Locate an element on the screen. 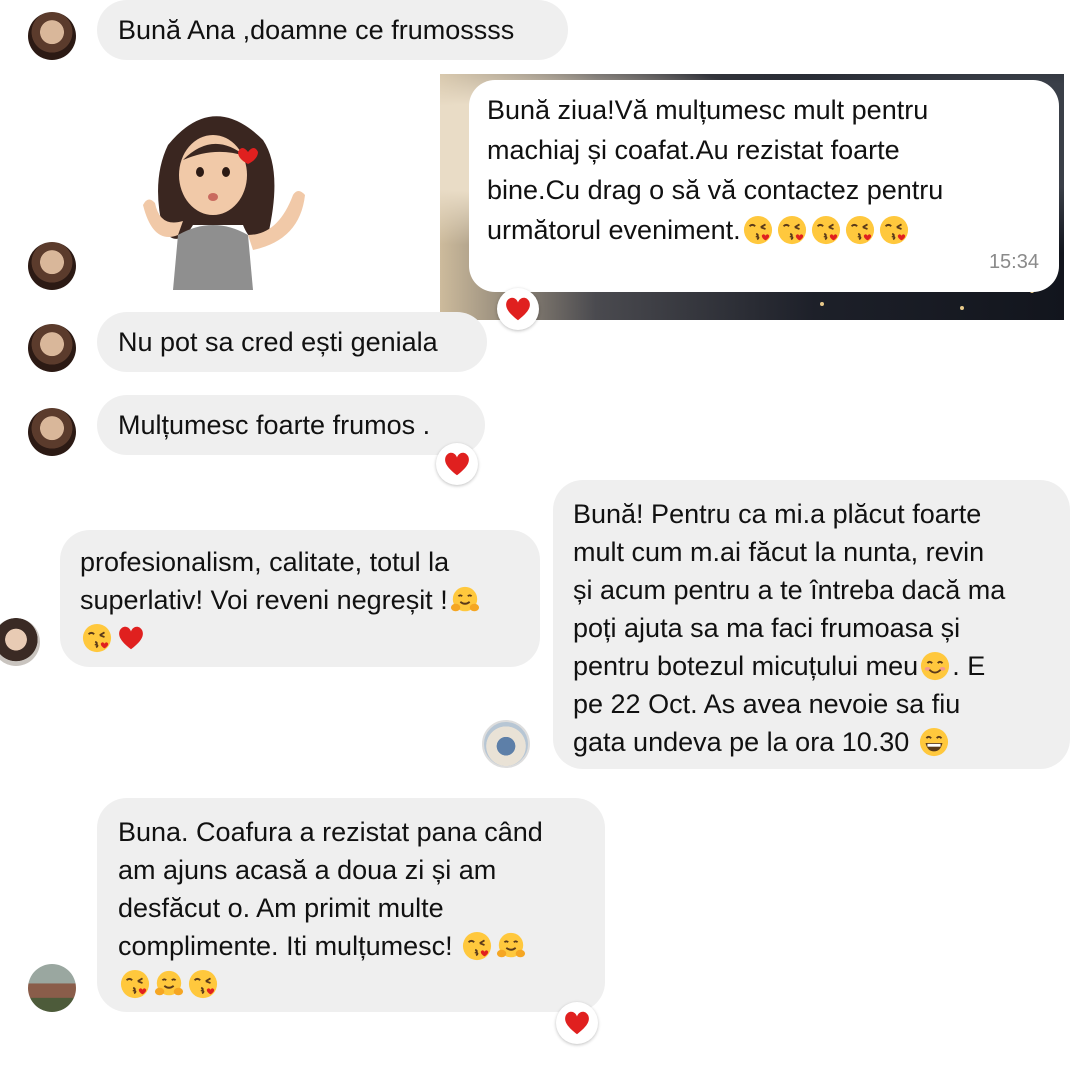 The height and width of the screenshot is (1080, 1080). message-text-line: pe 22 Oct. As avea nevoie sa fiu is located at coordinates (767, 704).